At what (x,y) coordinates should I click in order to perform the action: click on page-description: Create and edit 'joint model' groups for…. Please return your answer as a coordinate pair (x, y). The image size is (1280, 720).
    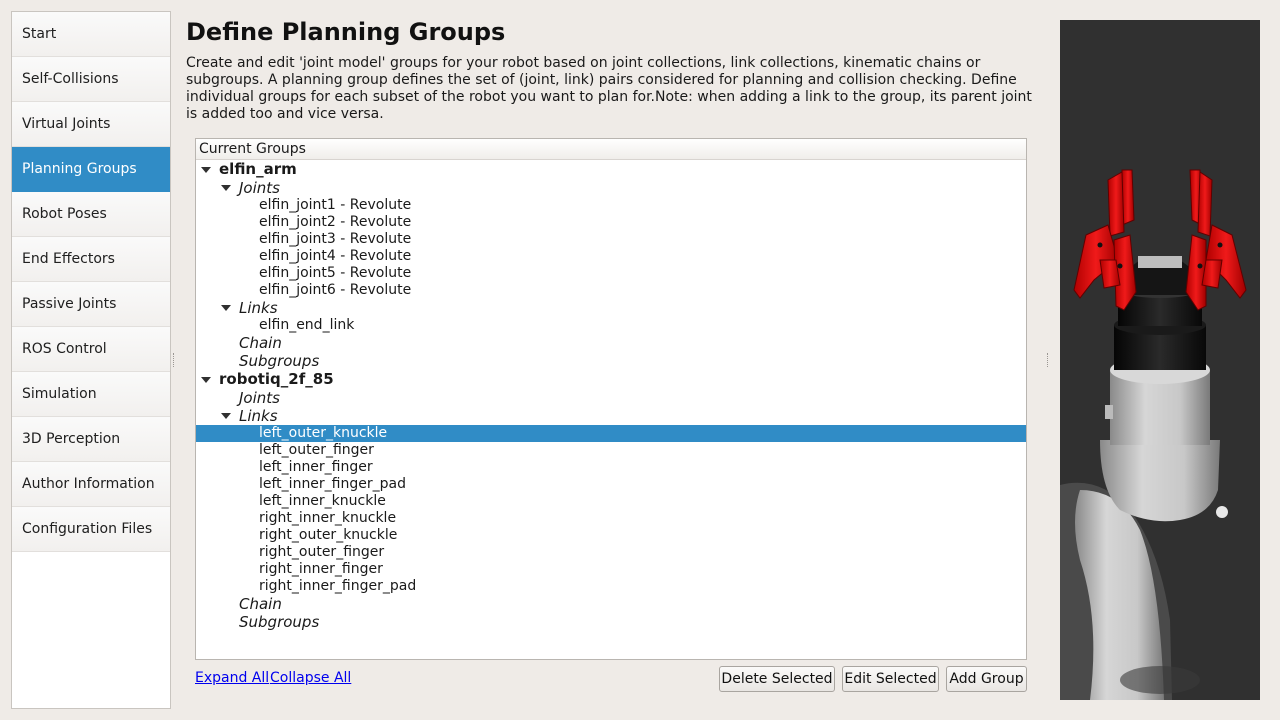
    Looking at the image, I should click on (609, 88).